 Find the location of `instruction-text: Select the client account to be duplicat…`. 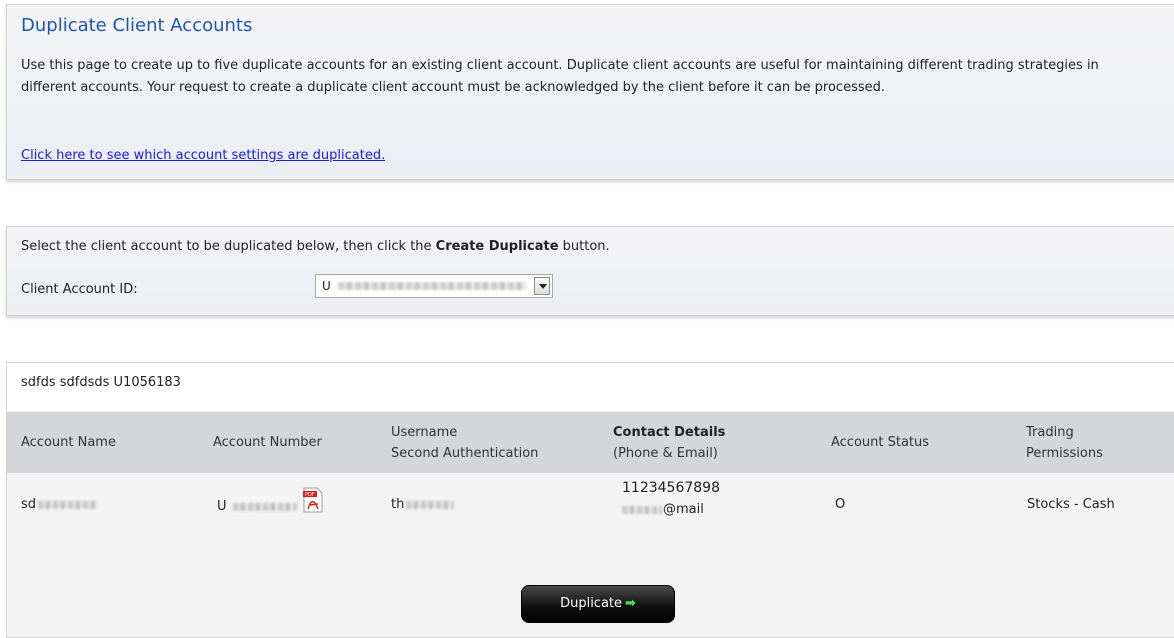

instruction-text: Select the client account to be duplicat… is located at coordinates (228, 246).